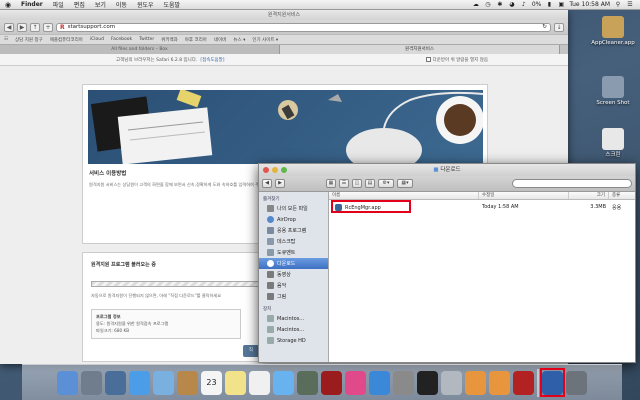 This screenshot has height=400, width=640. What do you see at coordinates (172, 4) in the screenshot?
I see `menu-help: 도움말` at bounding box center [172, 4].